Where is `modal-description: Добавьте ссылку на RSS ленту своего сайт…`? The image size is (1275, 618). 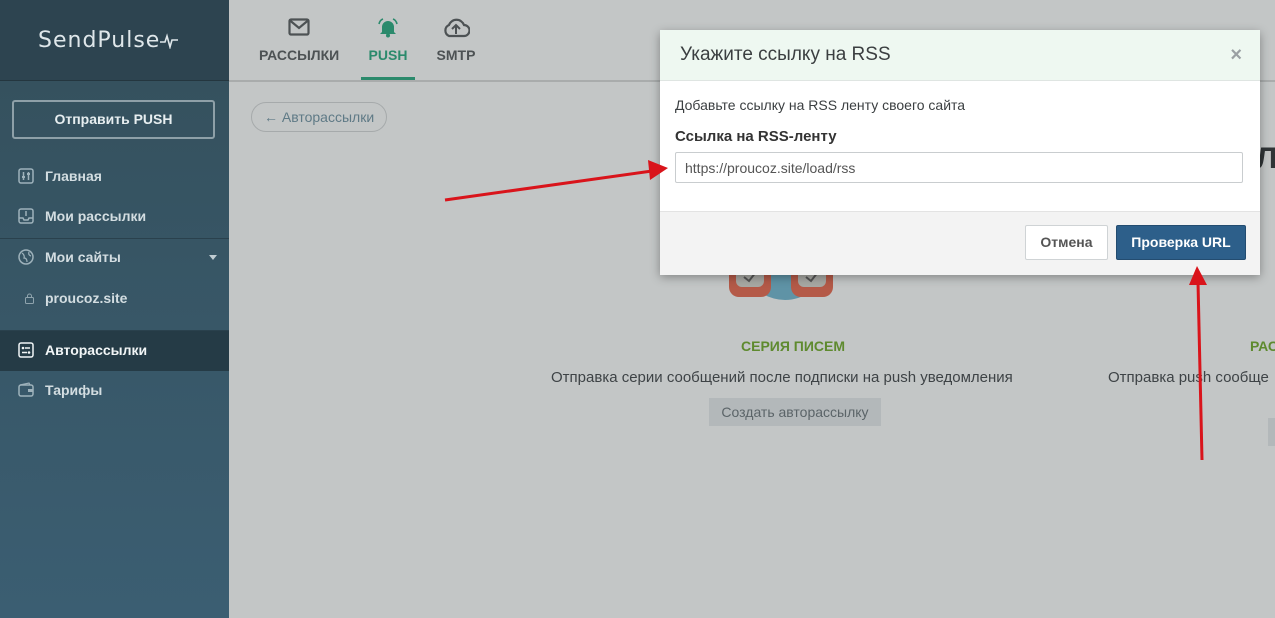 modal-description: Добавьте ссылку на RSS ленту своего сайт… is located at coordinates (820, 105).